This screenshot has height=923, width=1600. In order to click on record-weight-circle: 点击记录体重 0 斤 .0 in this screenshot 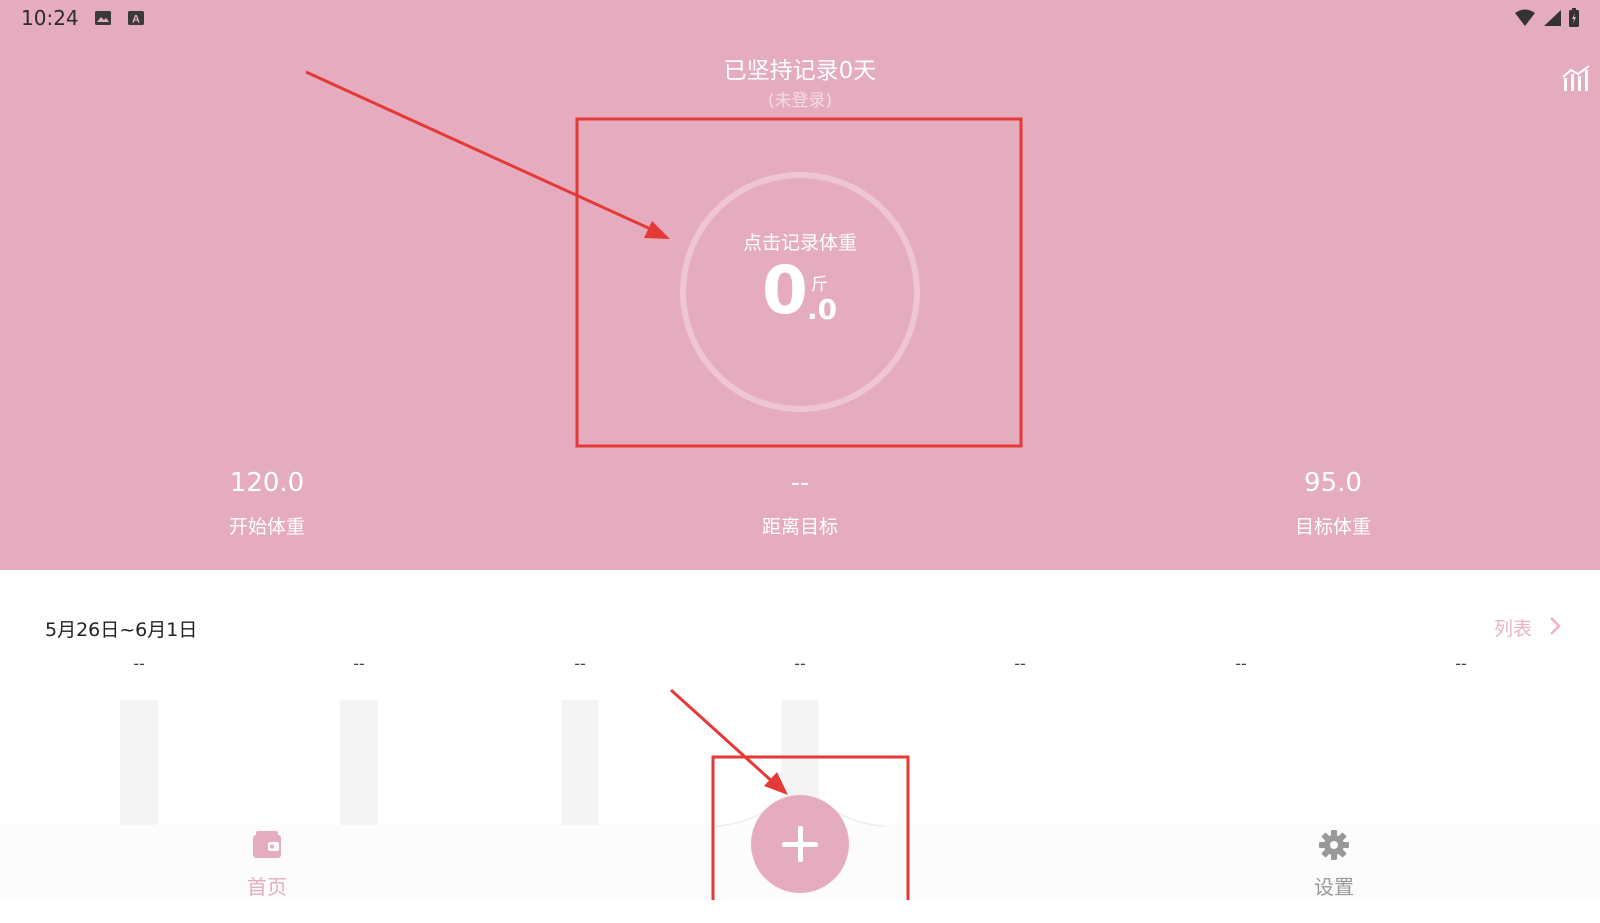, I will do `click(800, 292)`.